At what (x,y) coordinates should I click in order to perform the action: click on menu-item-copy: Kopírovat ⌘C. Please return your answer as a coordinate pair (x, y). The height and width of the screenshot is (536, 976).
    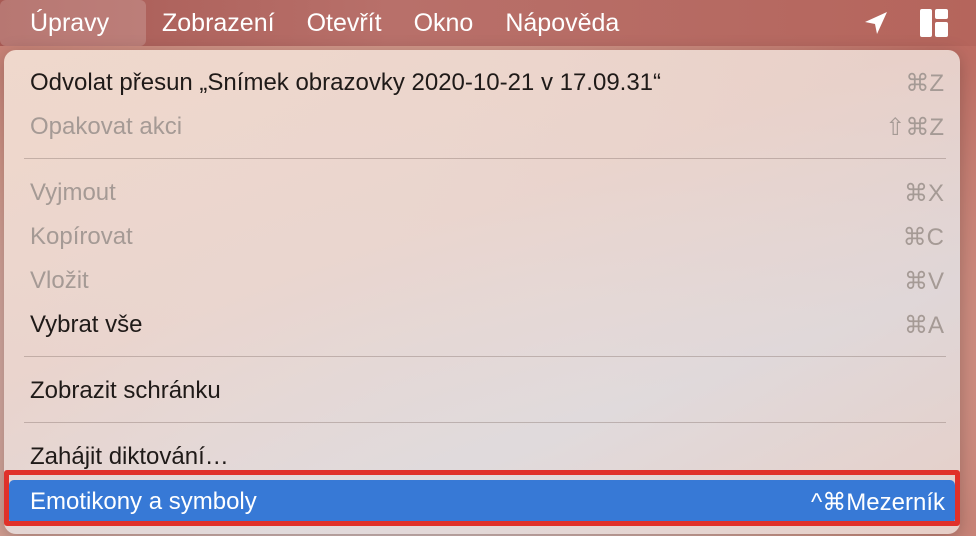
    Looking at the image, I should click on (482, 237).